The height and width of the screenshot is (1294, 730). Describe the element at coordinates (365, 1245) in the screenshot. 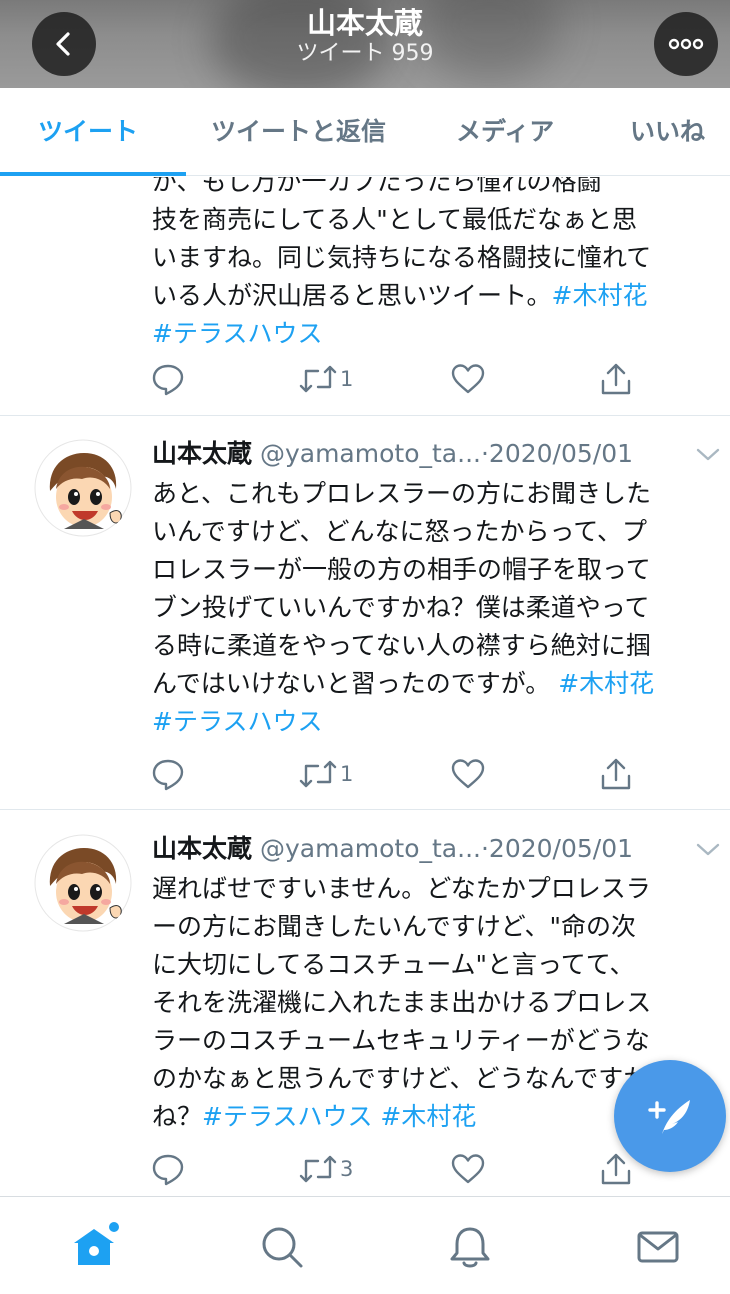

I see `bottom-tab-bar` at that location.